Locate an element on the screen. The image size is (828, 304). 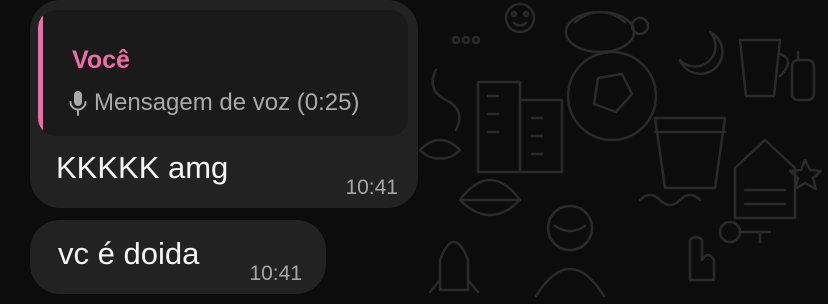
doodle-dots-icon is located at coordinates (466, 40).